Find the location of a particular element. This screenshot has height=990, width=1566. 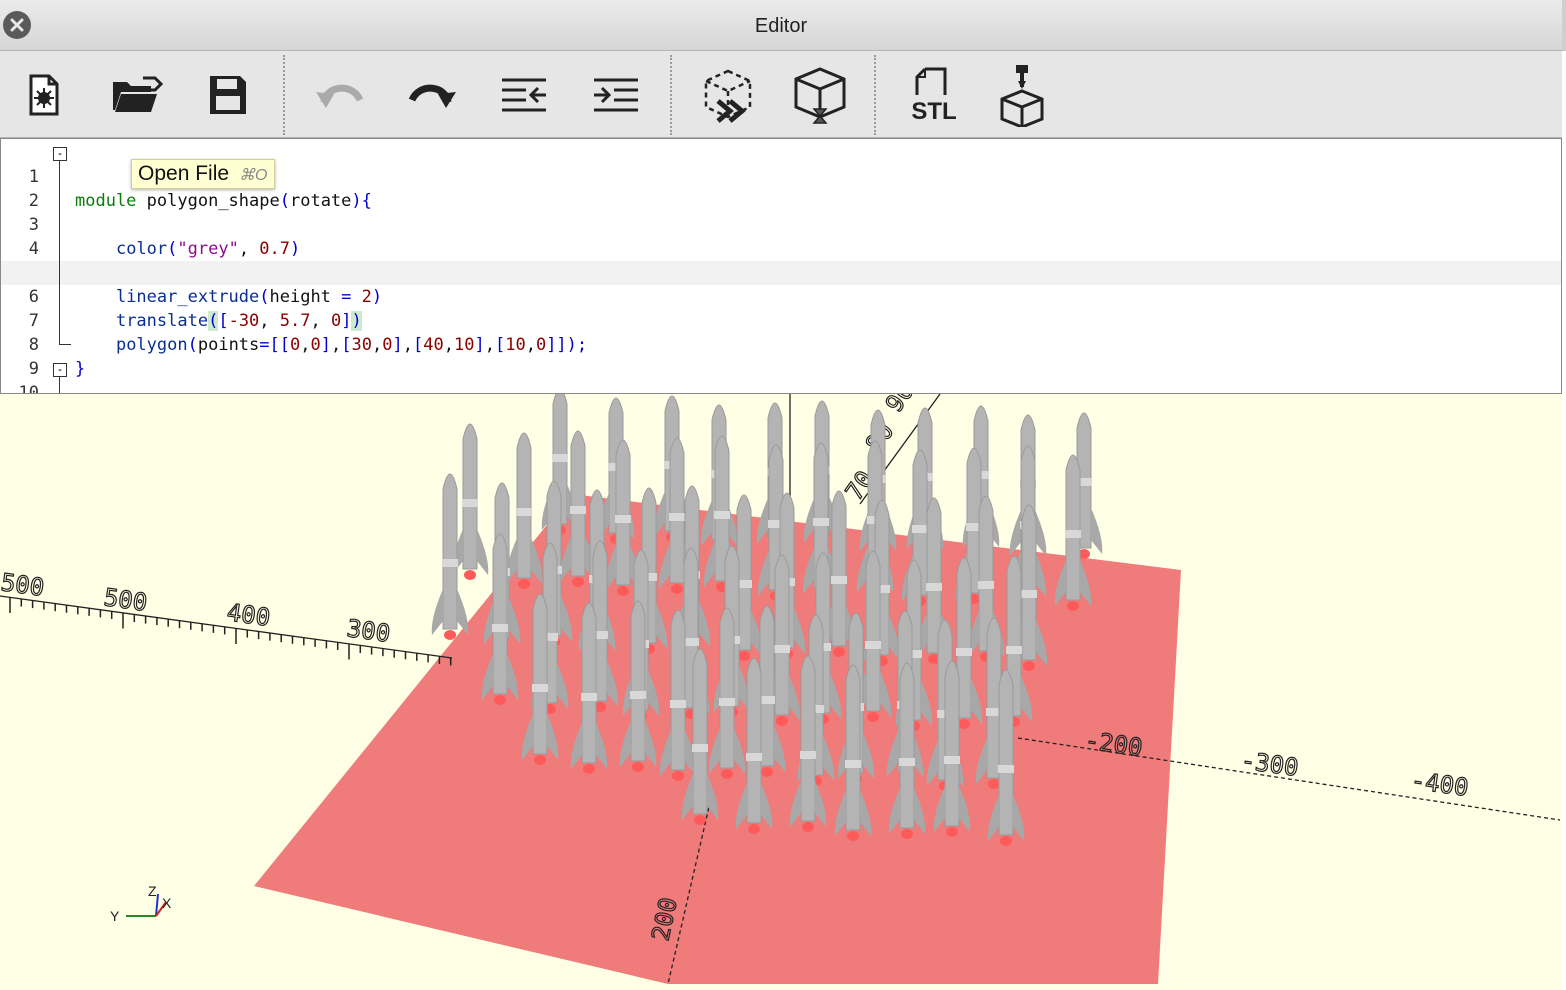

code-line: 10 module body(){ is located at coordinates (781, 375).